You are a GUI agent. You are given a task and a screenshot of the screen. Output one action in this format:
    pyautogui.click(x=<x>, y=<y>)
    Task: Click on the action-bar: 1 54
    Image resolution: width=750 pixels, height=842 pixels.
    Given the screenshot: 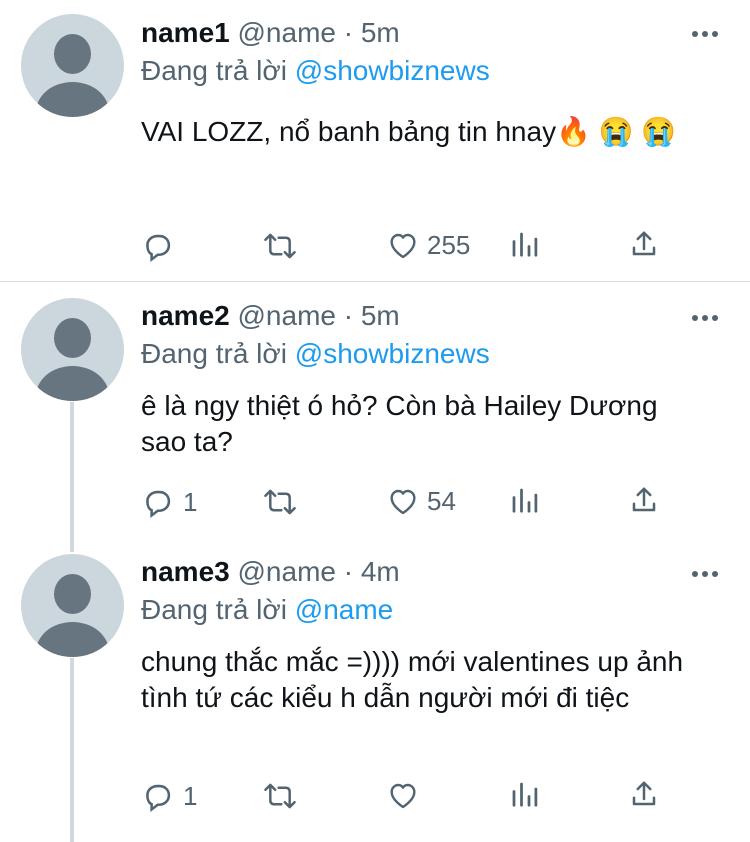 What is the action you would take?
    pyautogui.click(x=411, y=505)
    